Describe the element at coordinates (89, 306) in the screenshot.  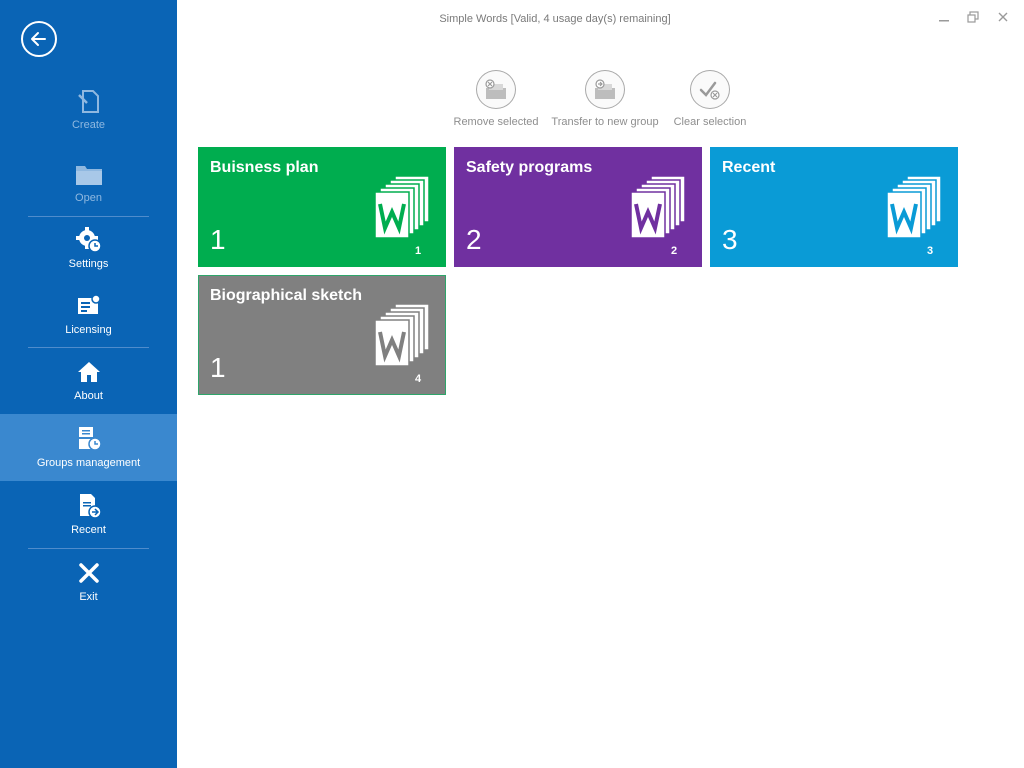
I see `license-icon` at that location.